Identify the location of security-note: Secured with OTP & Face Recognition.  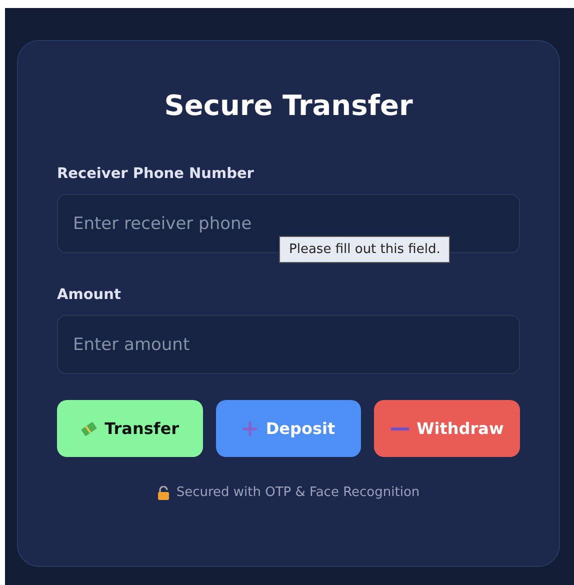
(298, 492).